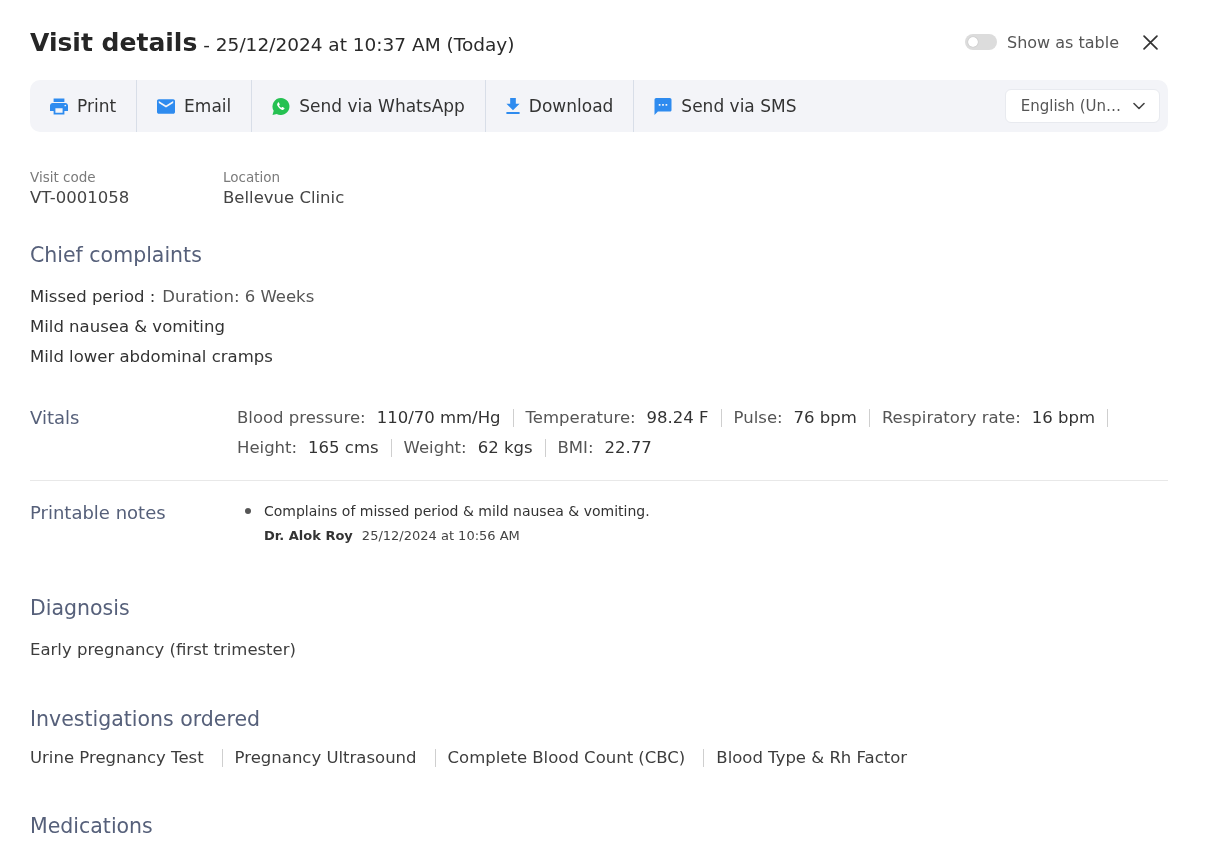 The image size is (1217, 856). I want to click on vital-value: 22.77, so click(628, 448).